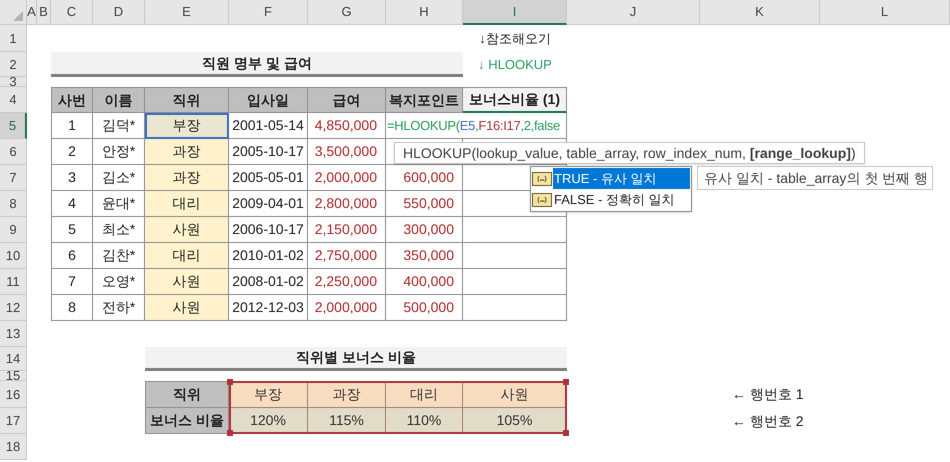  I want to click on row-header: 13, so click(13, 334).